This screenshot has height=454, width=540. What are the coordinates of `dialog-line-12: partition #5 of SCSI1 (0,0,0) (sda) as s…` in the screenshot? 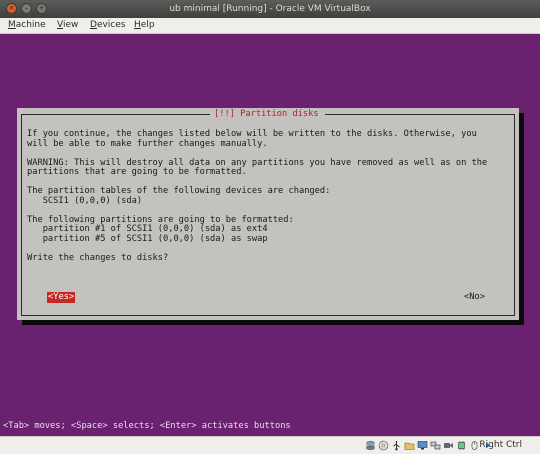 It's located at (147, 238).